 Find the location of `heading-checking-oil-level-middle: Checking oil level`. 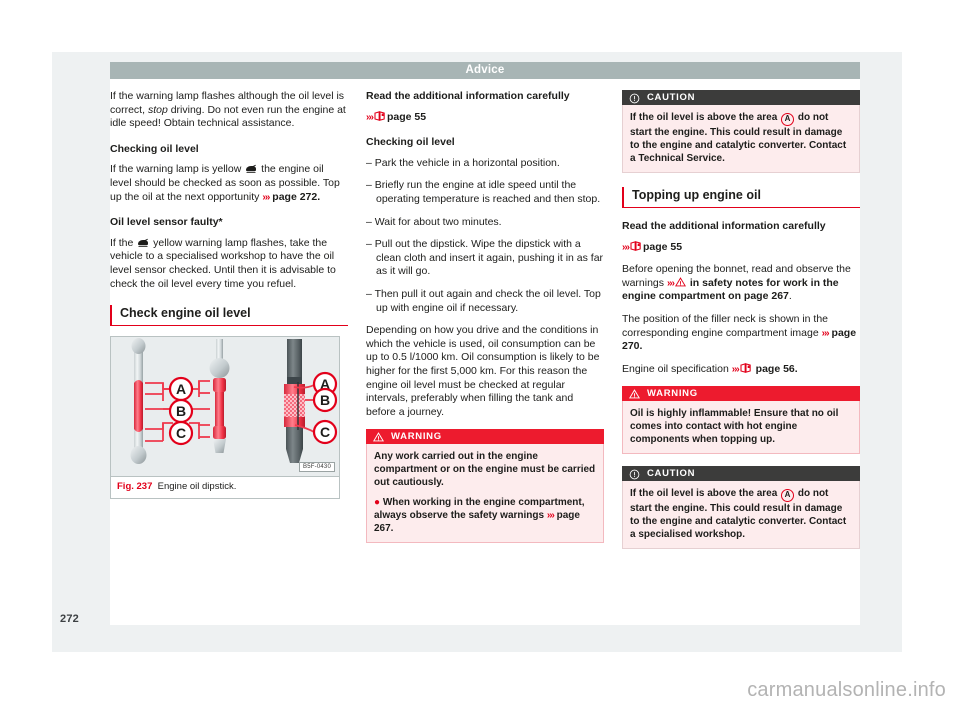

heading-checking-oil-level-middle: Checking oil level is located at coordinates (410, 142).